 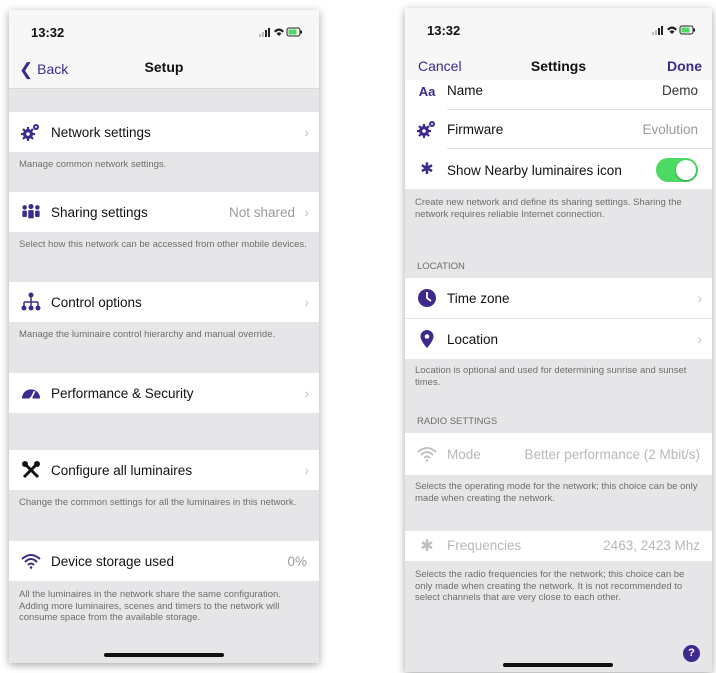 I want to click on done-button: Done, so click(x=684, y=66).